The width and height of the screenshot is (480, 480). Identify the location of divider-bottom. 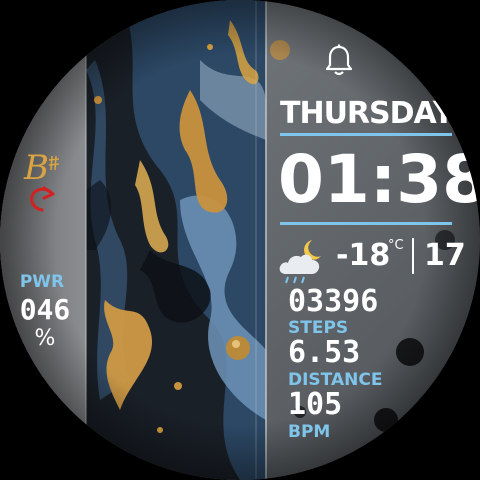
(366, 223).